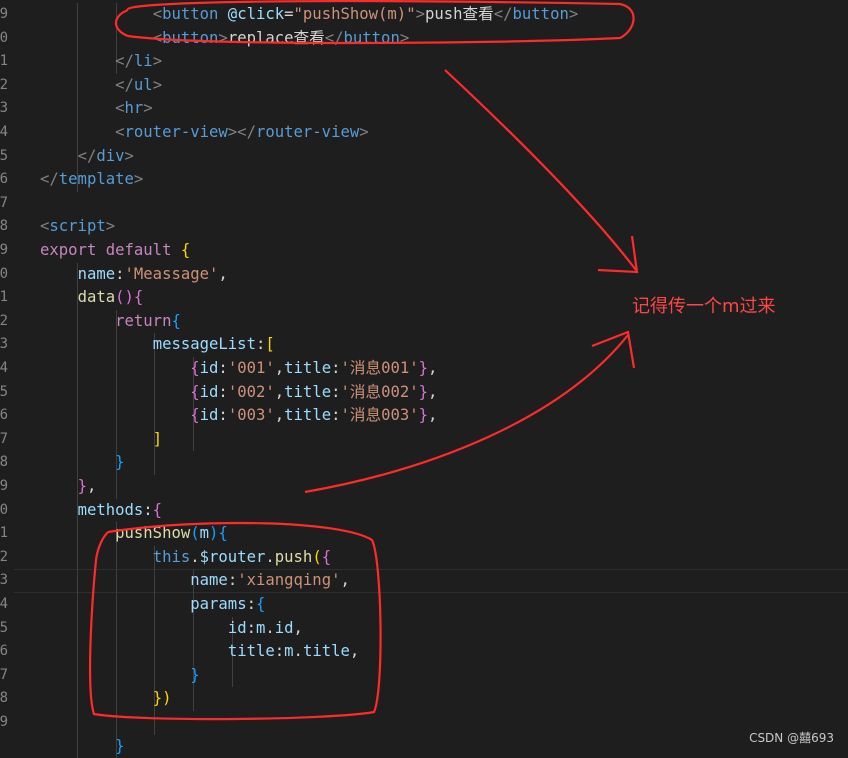  What do you see at coordinates (613, 349) in the screenshot?
I see `annotation-arrow-up-head` at bounding box center [613, 349].